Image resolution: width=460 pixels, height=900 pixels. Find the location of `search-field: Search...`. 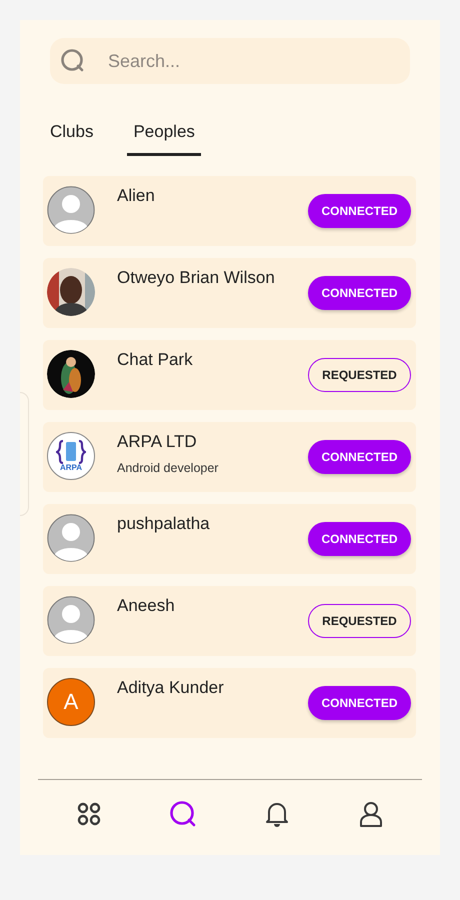

search-field: Search... is located at coordinates (230, 61).